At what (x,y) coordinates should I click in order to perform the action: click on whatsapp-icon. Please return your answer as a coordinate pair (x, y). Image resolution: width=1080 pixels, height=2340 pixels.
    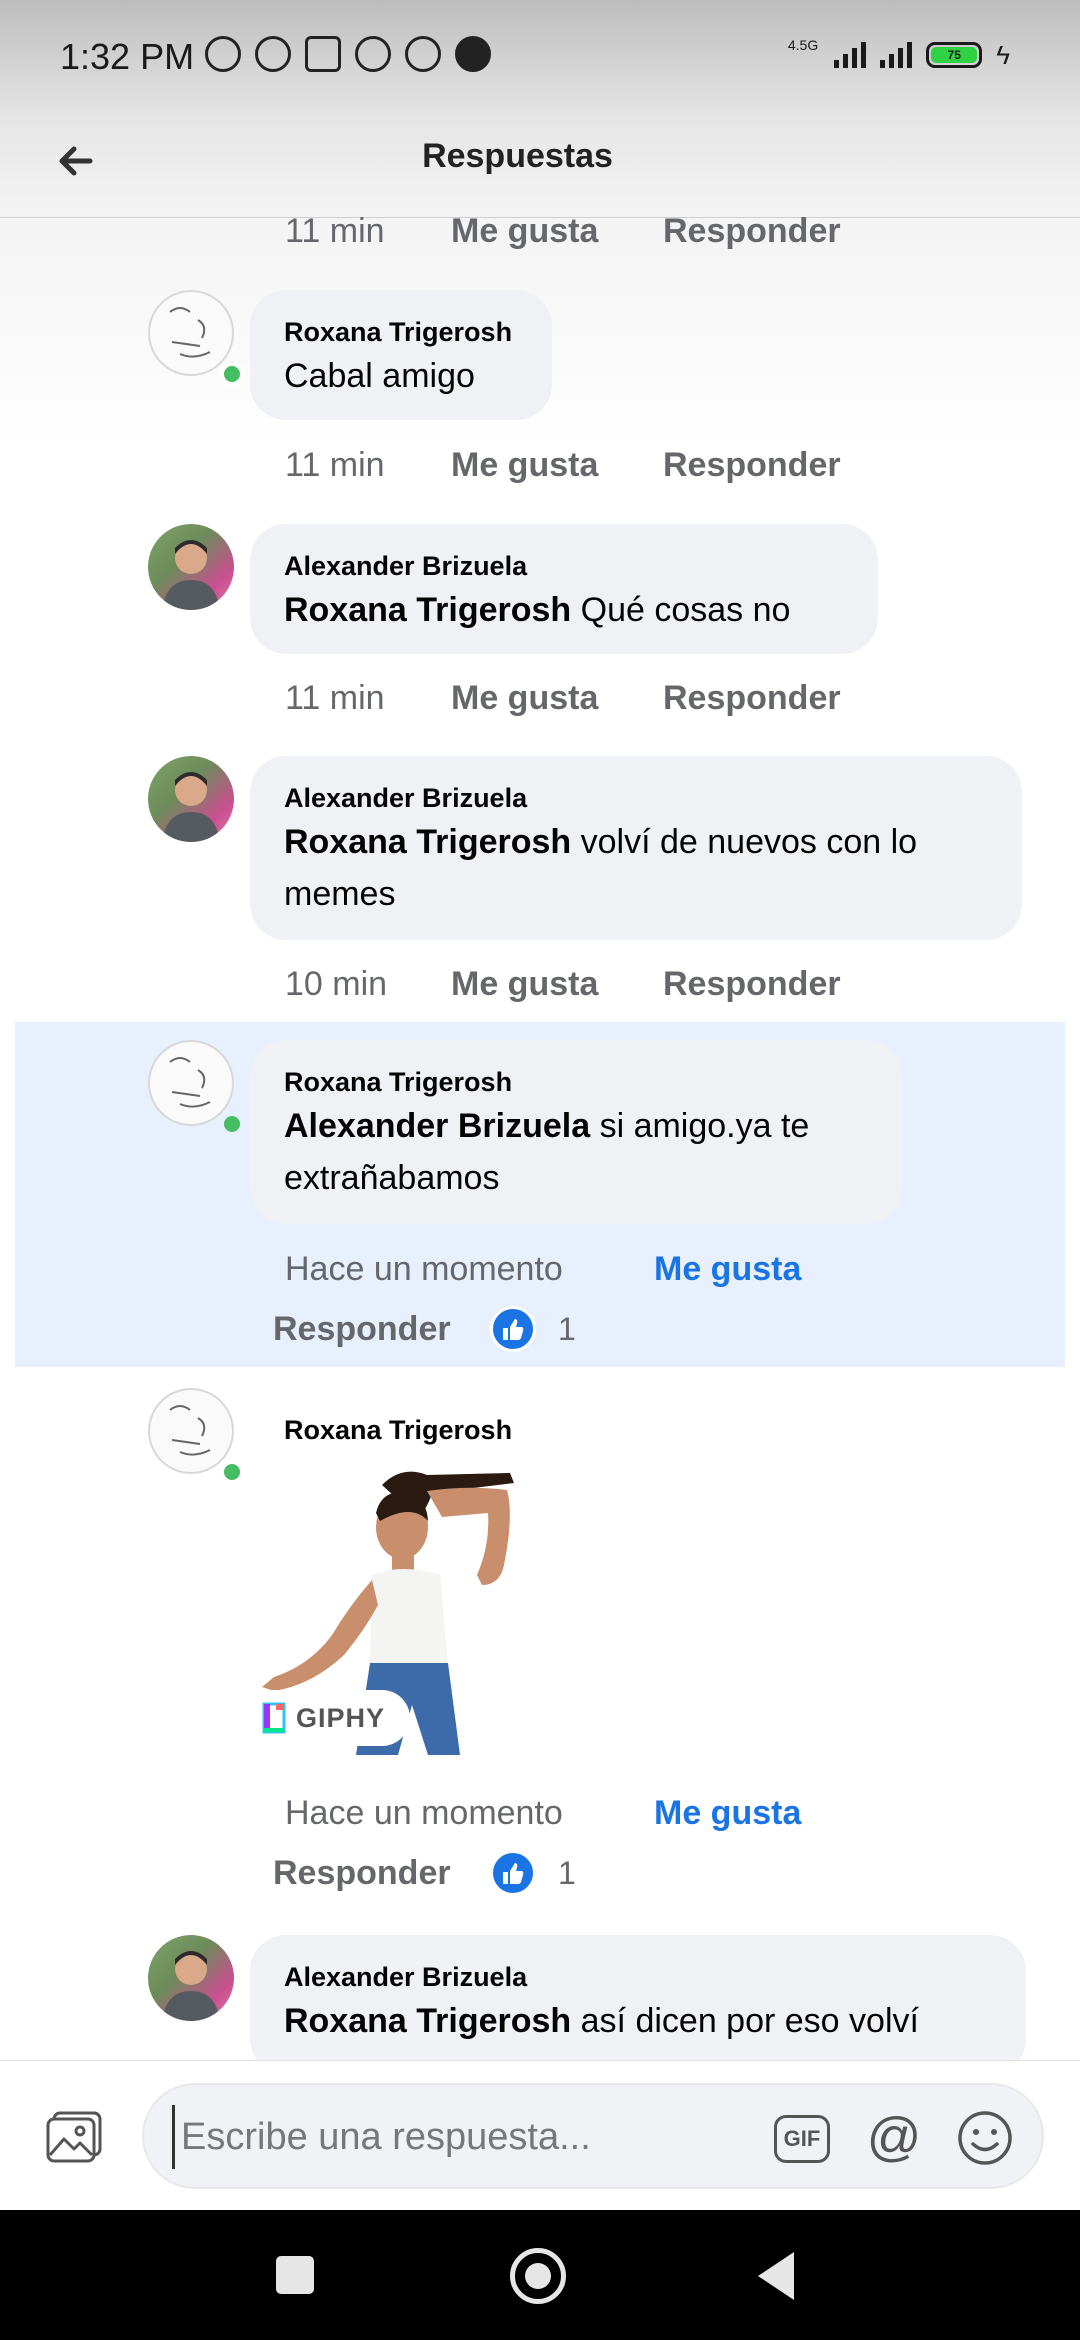
    Looking at the image, I should click on (373, 54).